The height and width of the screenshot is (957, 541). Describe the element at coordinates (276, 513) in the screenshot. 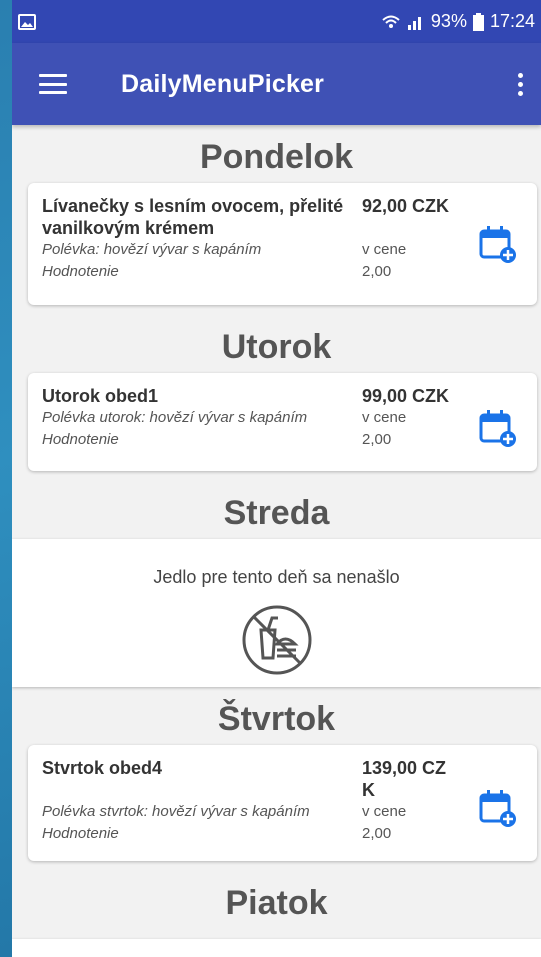

I see `day-title-streda: Streda` at that location.